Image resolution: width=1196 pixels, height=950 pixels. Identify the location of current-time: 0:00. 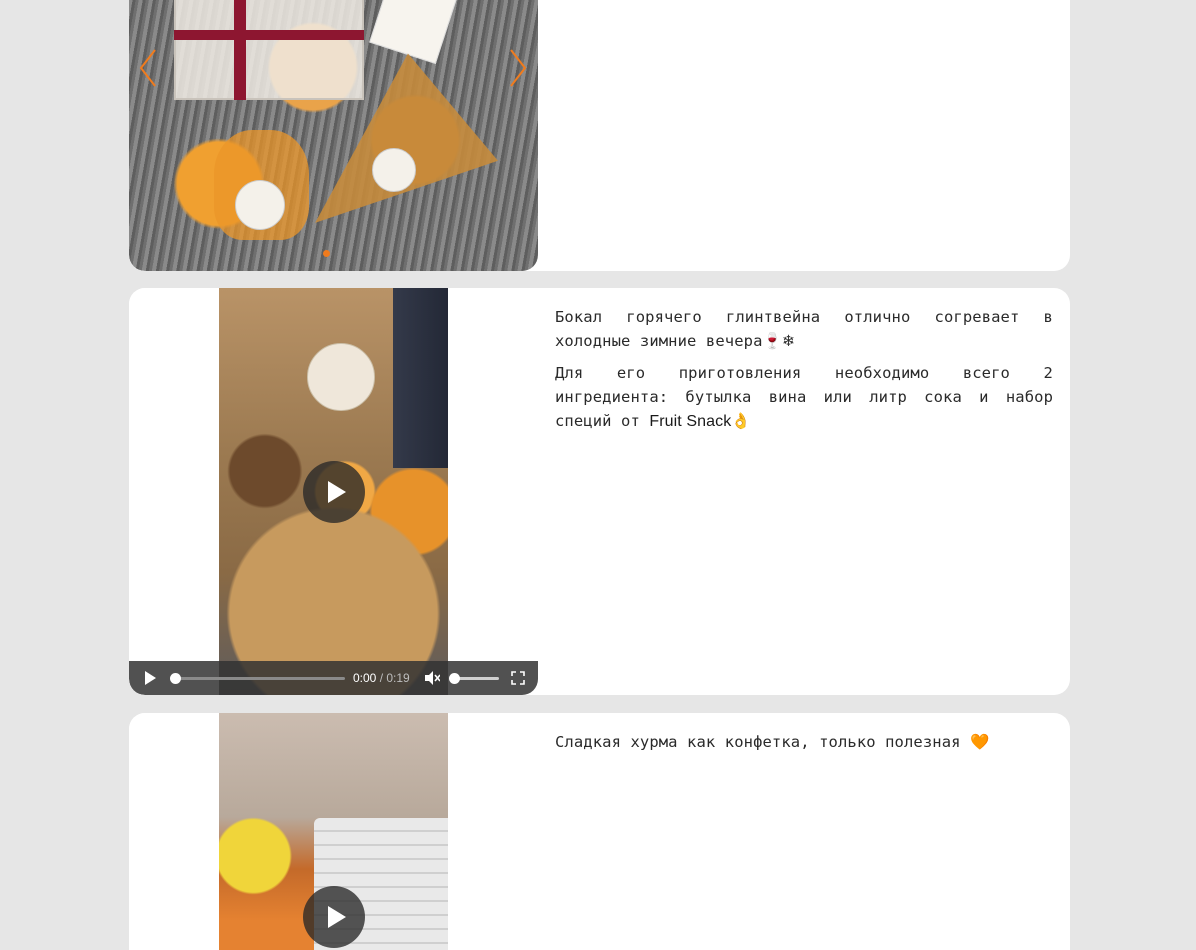
(365, 678).